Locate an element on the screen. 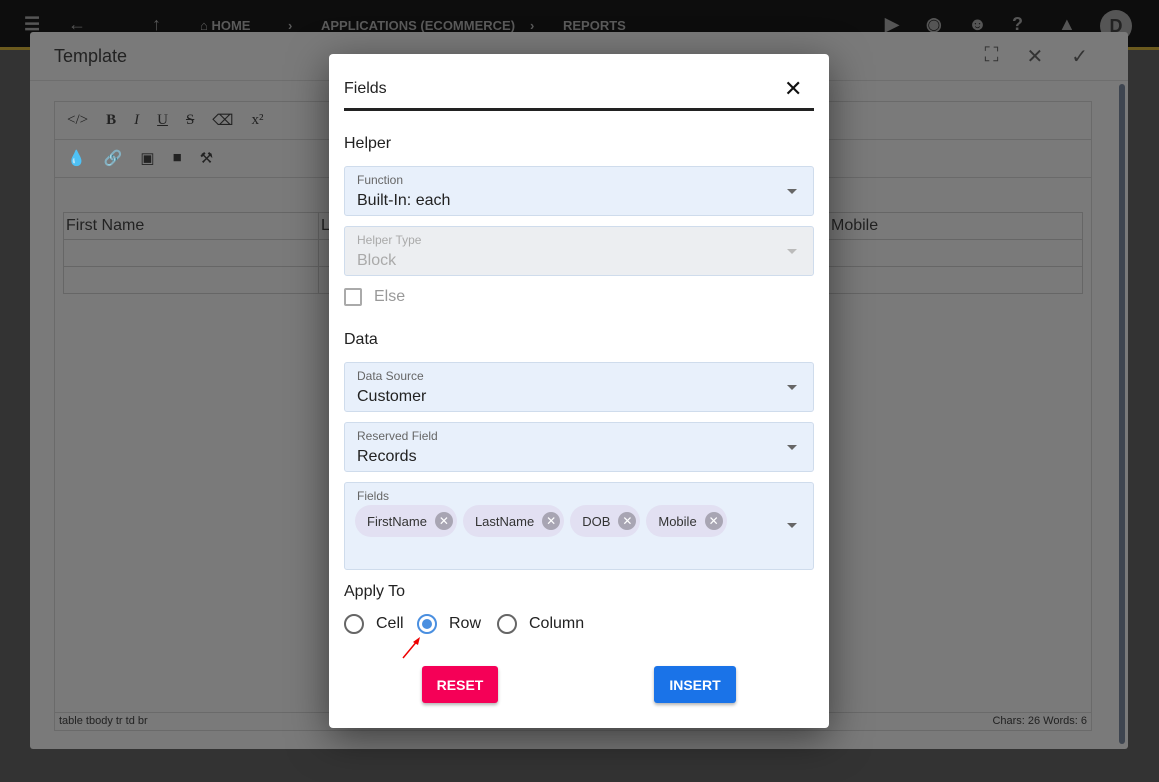  checkbox-icon is located at coordinates (353, 297).